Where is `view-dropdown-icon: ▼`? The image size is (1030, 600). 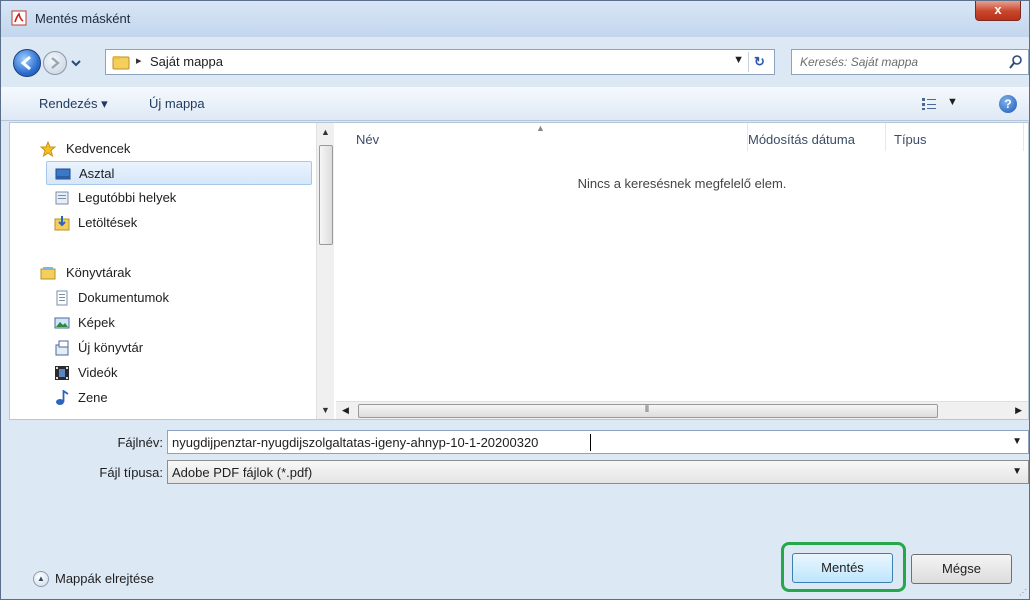
view-dropdown-icon: ▼ is located at coordinates (952, 102).